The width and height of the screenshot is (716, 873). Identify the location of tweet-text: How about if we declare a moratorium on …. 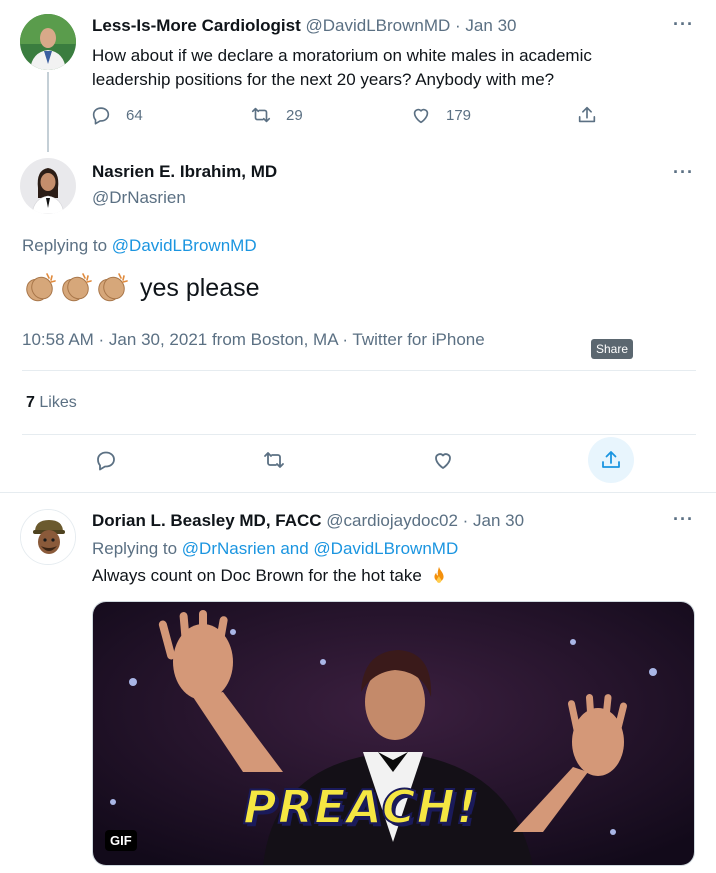
(342, 67).